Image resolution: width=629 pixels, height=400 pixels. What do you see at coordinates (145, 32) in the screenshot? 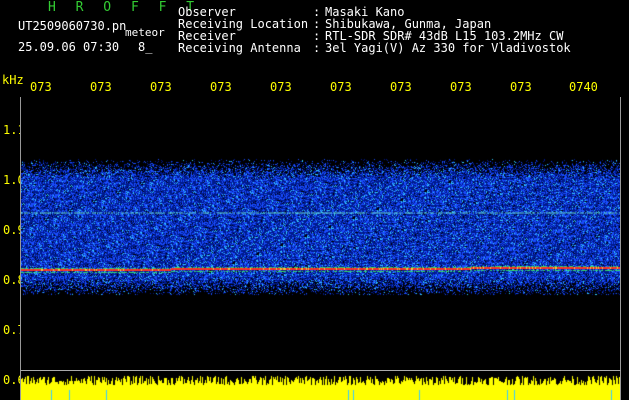
I see `event-label: meteor` at bounding box center [145, 32].